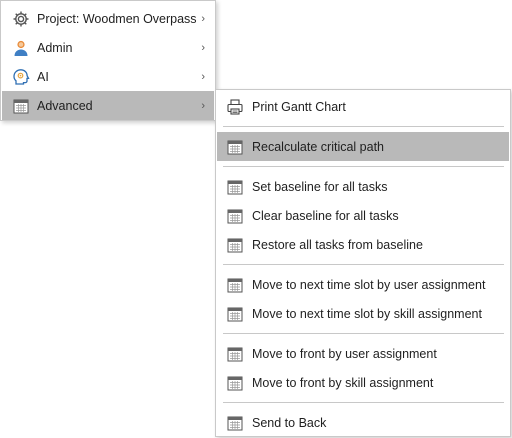 Image resolution: width=512 pixels, height=438 pixels. I want to click on menu-item-clear-baseline: Clear baseline for all tasks, so click(363, 215).